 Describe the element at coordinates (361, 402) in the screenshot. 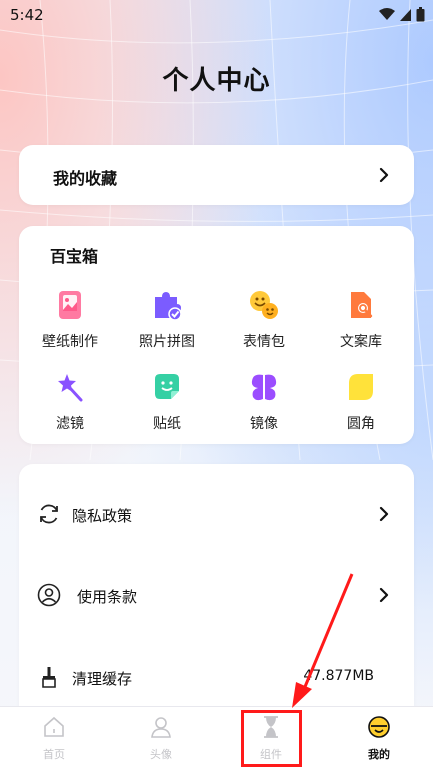

I see `tool-rounded-corner: 圆角` at that location.